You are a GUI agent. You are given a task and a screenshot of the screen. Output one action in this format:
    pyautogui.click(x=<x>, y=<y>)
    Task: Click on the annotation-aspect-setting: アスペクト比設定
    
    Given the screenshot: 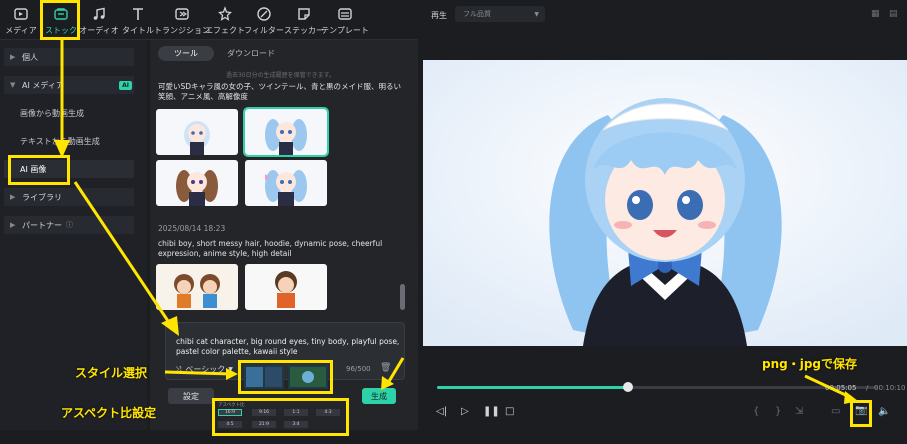 What is the action you would take?
    pyautogui.click(x=109, y=413)
    